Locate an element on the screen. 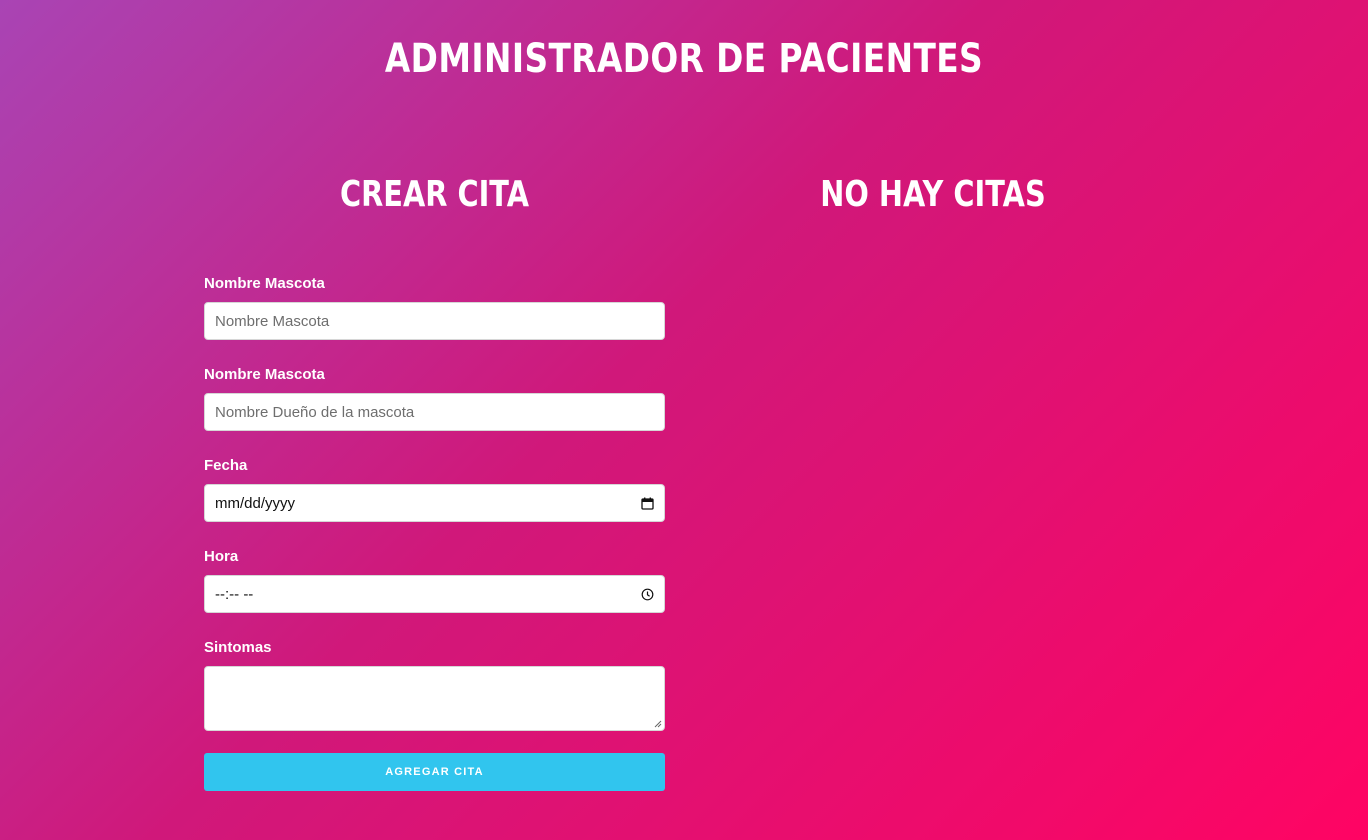  time-field: Hora --:-- -- is located at coordinates (434, 580).